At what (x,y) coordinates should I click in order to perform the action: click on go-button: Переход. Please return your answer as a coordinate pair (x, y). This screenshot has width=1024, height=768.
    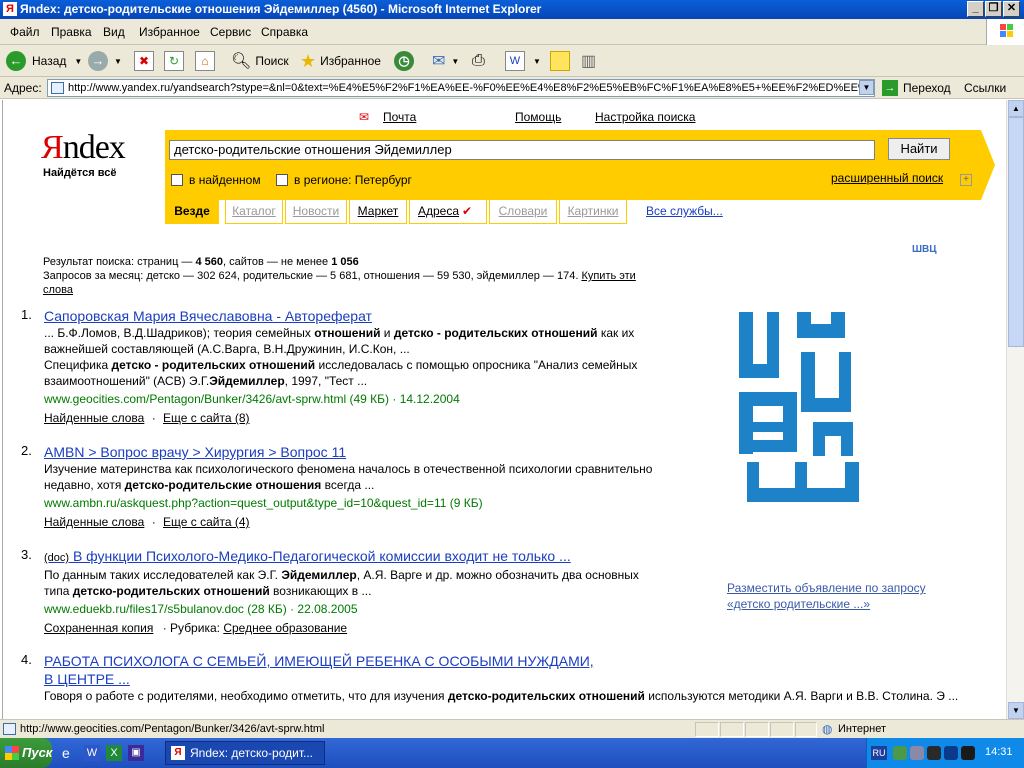
    Looking at the image, I should click on (927, 88).